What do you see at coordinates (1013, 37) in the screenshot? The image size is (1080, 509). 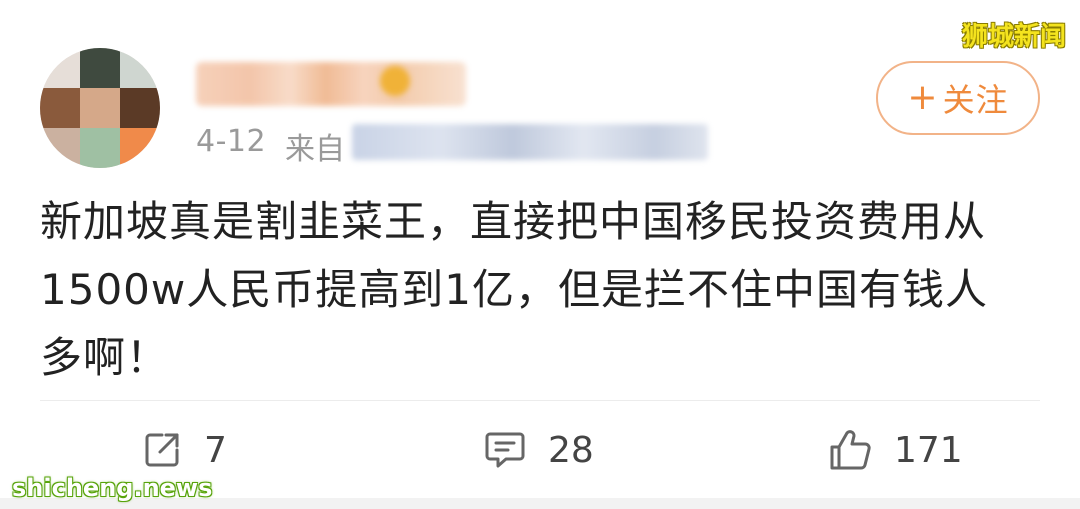 I see `watermark-top: 狮城新闻` at bounding box center [1013, 37].